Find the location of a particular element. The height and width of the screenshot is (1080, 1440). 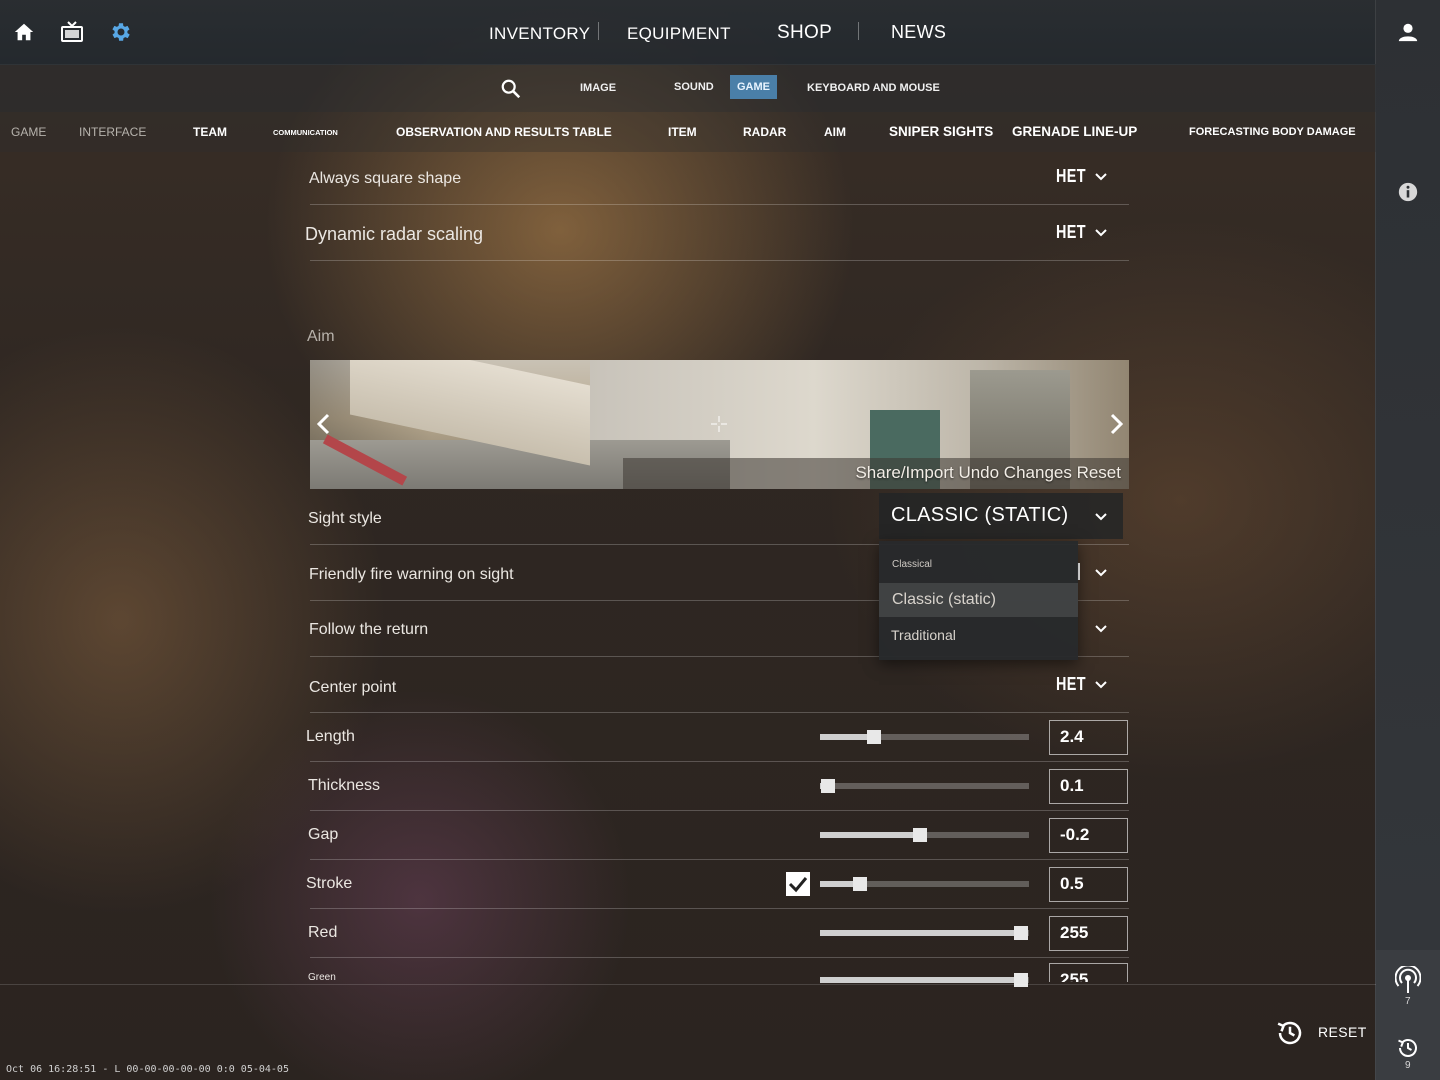

preview-actions: Share/Import Undo Changes Reset is located at coordinates (988, 473).